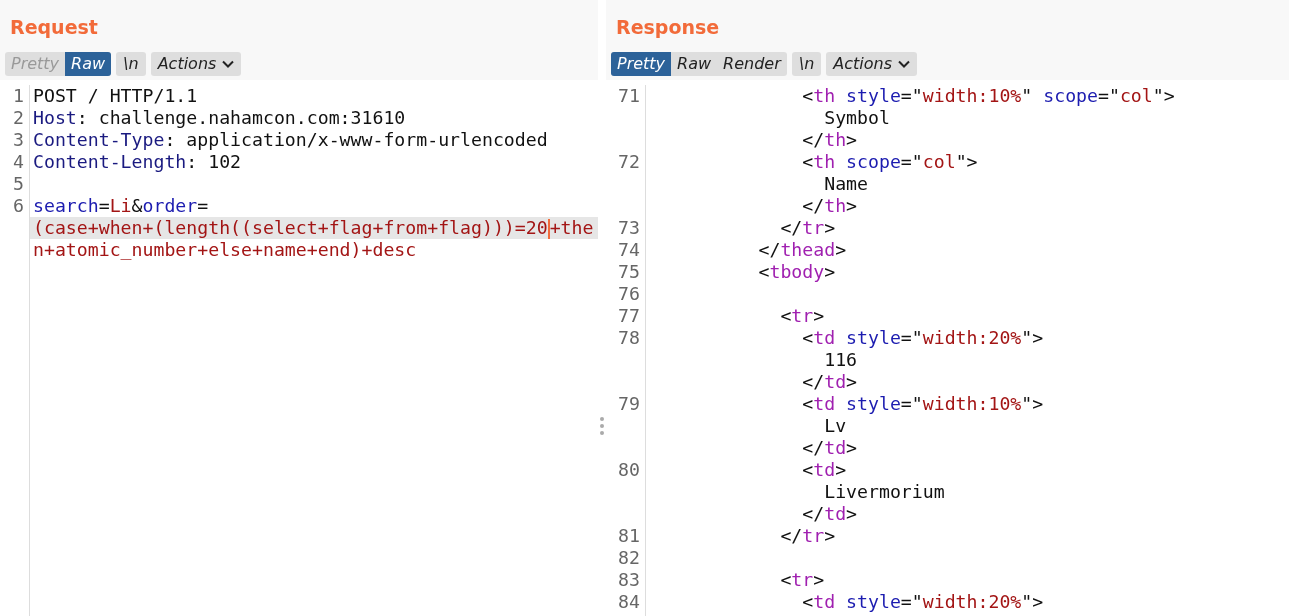 Image resolution: width=1289 pixels, height=616 pixels. Describe the element at coordinates (884, 492) in the screenshot. I see `code-line: Livermorium` at that location.